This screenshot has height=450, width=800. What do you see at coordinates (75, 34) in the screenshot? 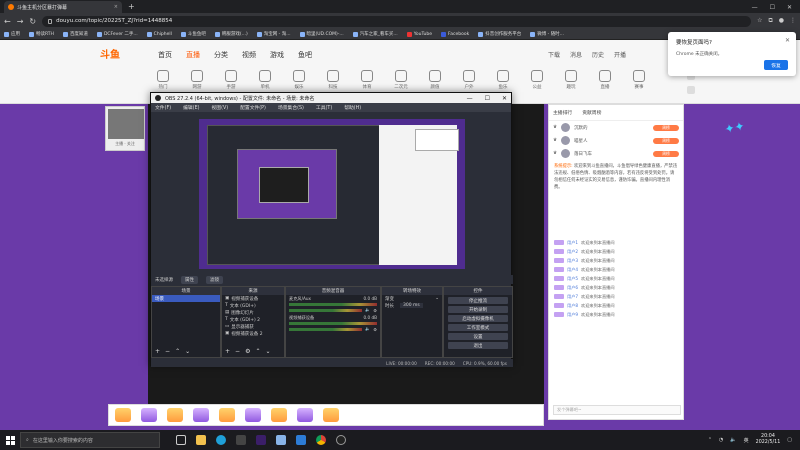
I see `bookmark-item: 百度知道` at bounding box center [75, 34].